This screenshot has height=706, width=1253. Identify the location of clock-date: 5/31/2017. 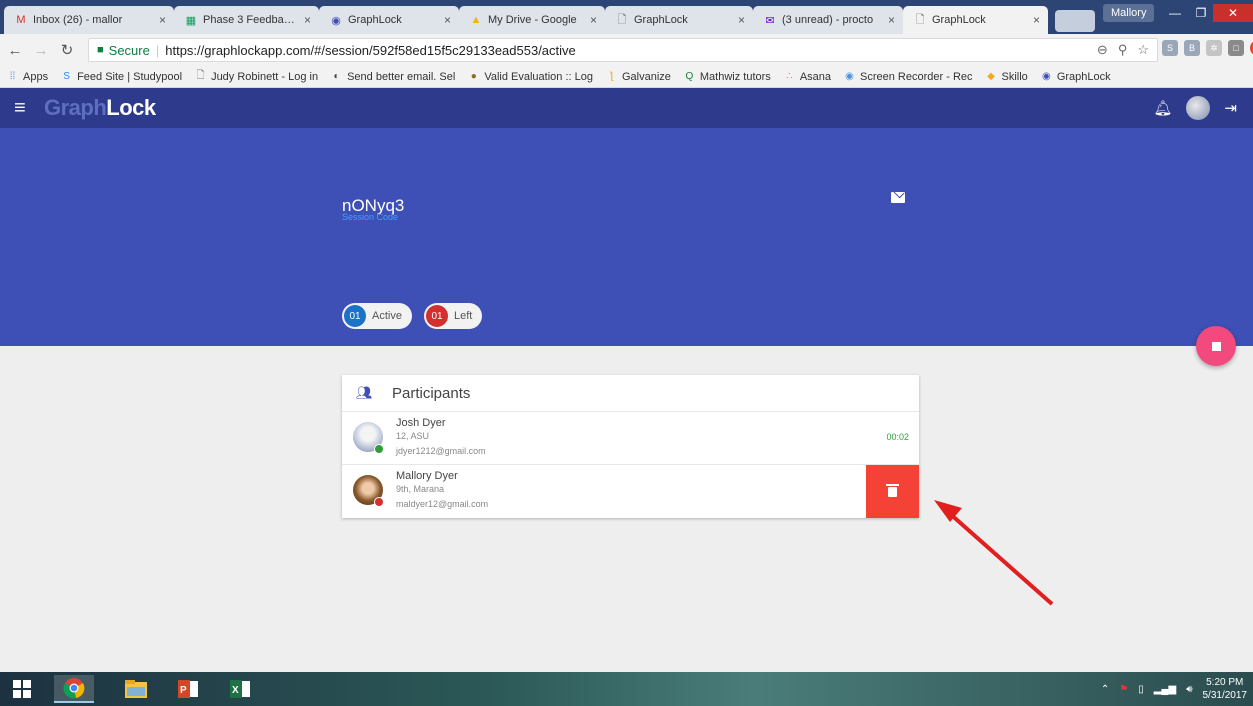
(1225, 695).